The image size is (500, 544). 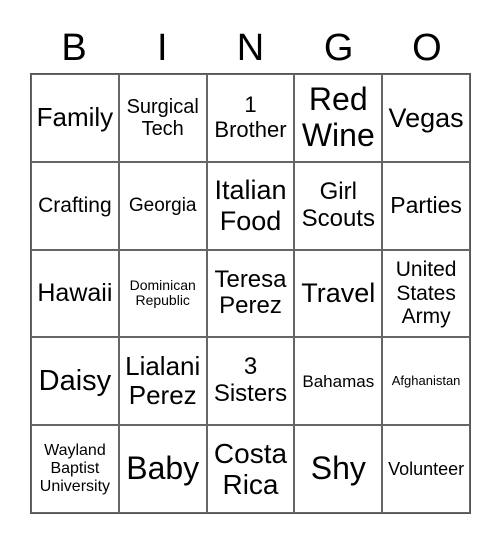 What do you see at coordinates (75, 381) in the screenshot?
I see `bingo-cell: Daisy` at bounding box center [75, 381].